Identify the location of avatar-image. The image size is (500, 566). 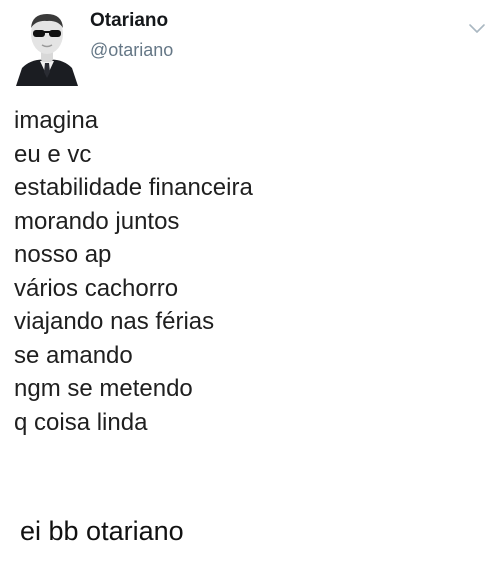
(47, 50).